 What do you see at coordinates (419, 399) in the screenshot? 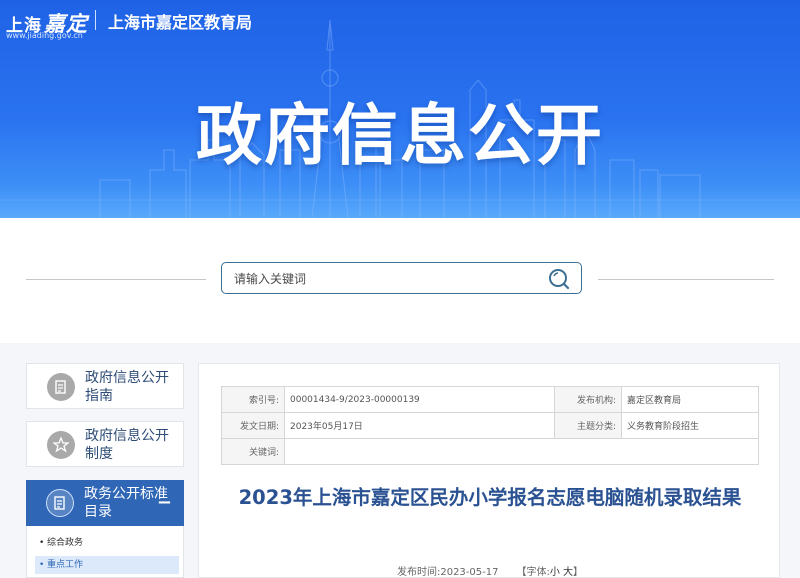
I see `index-value: 00001434-9/2023-00000139` at bounding box center [419, 399].